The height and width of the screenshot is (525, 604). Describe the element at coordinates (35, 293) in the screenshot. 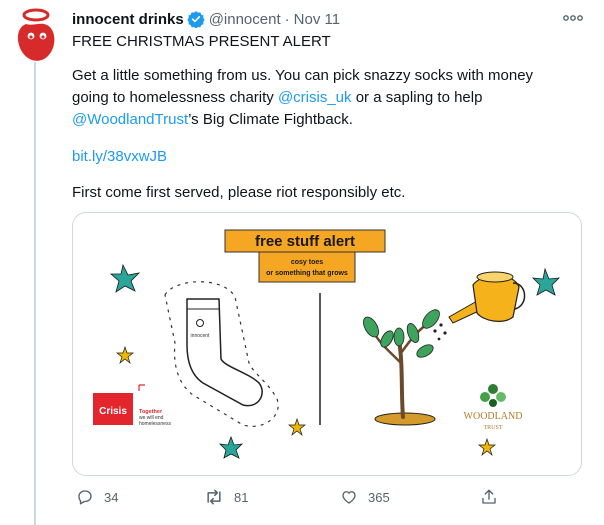

I see `thread-line` at that location.